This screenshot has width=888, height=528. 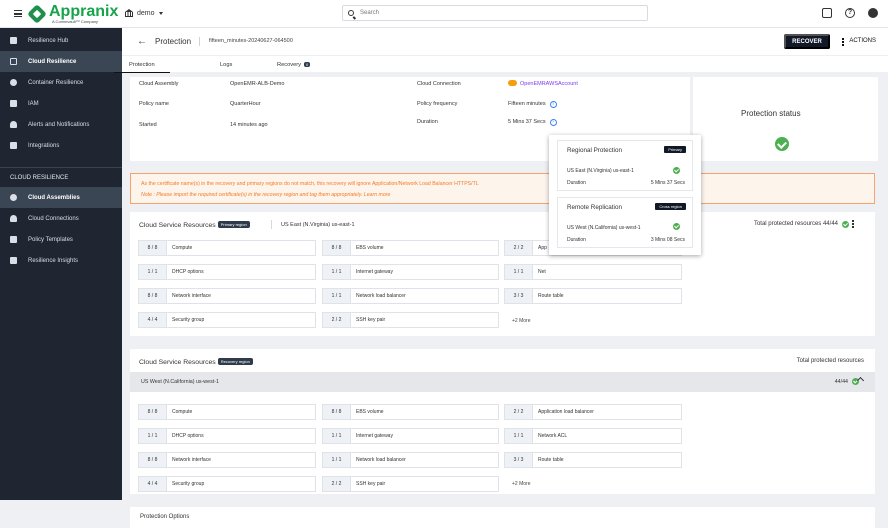 I want to click on remote-duration-label: Duration, so click(x=576, y=240).